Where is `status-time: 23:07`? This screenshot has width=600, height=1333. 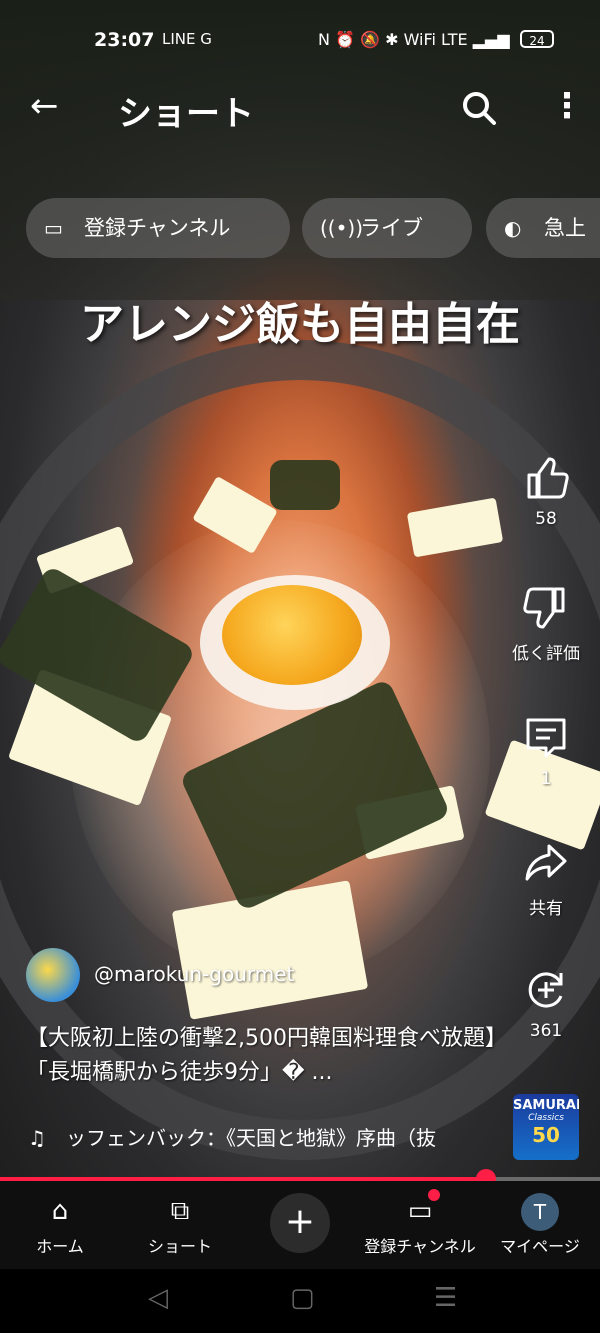
status-time: 23:07 is located at coordinates (124, 40).